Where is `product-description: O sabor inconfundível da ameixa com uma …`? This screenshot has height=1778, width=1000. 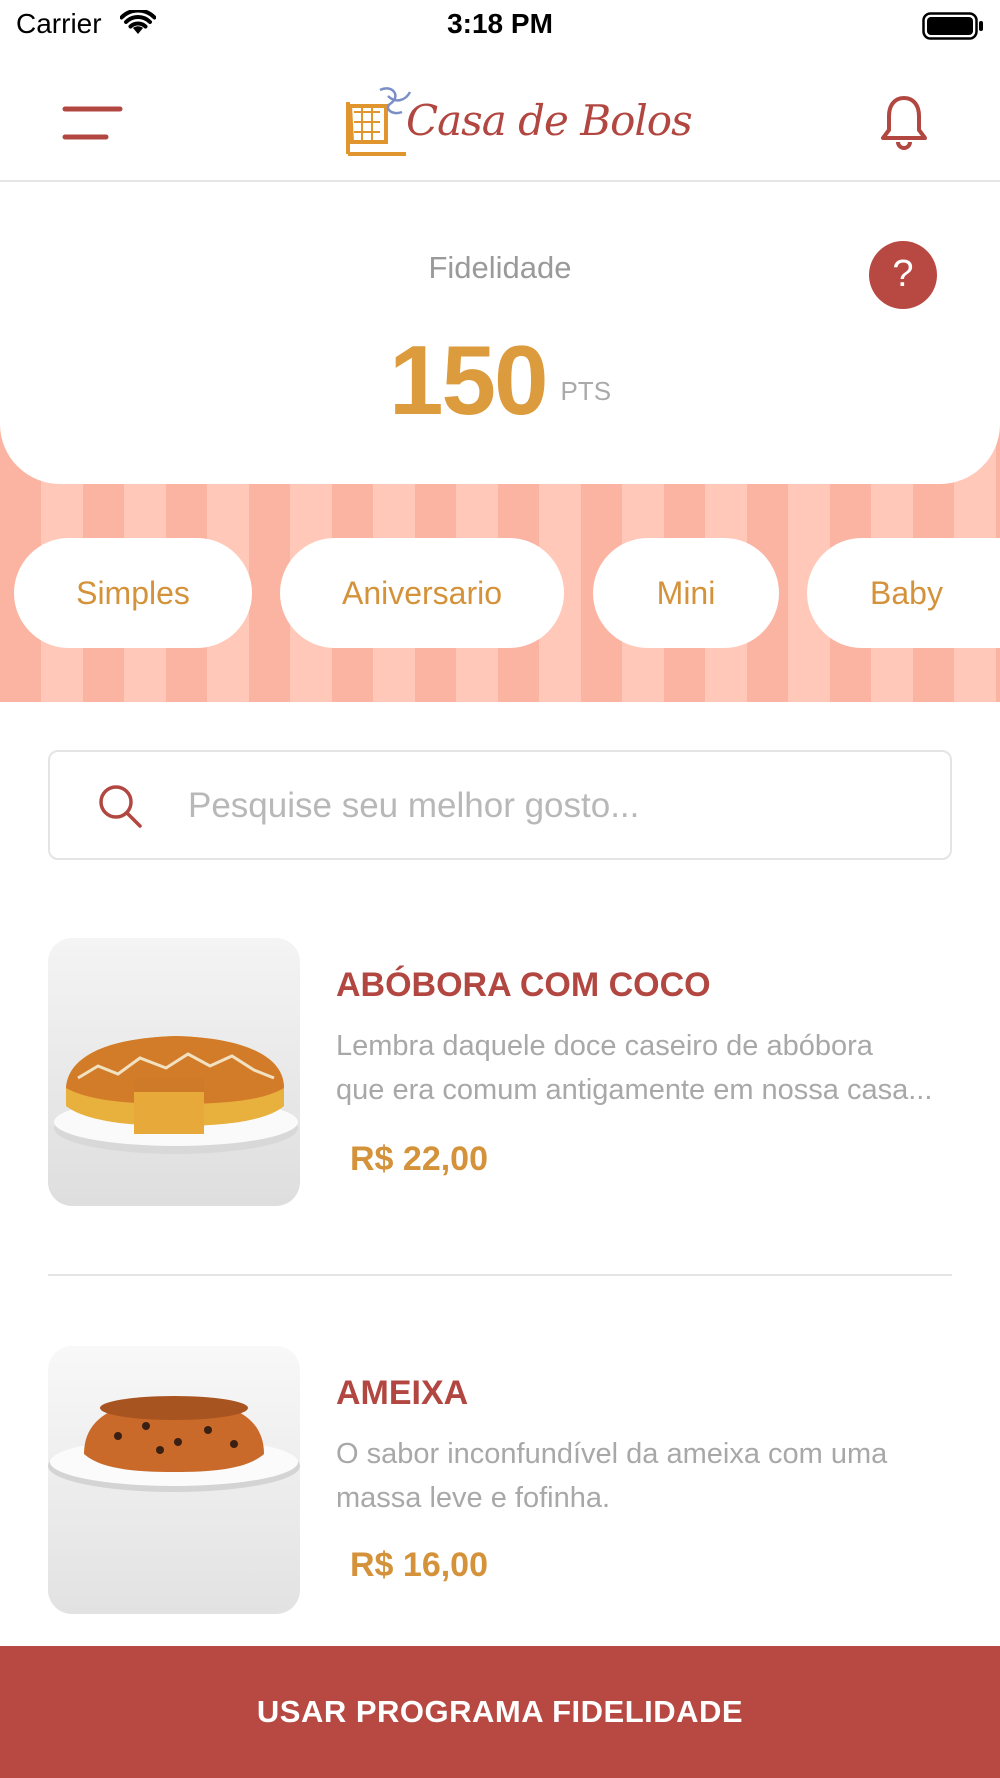 product-description: O sabor inconfundível da ameixa com uma … is located at coordinates (646, 1476).